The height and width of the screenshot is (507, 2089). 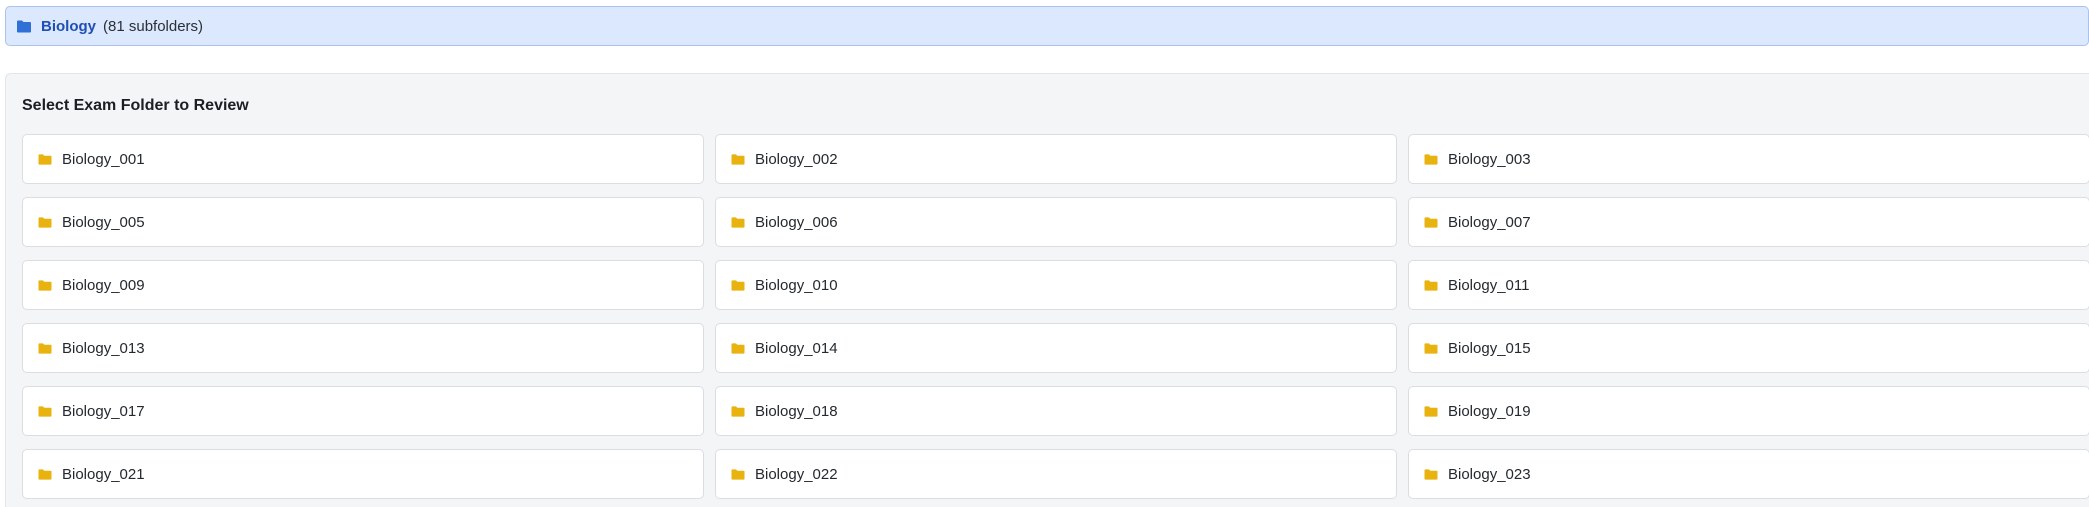 I want to click on folder-card-label: Biology_002, so click(x=796, y=159).